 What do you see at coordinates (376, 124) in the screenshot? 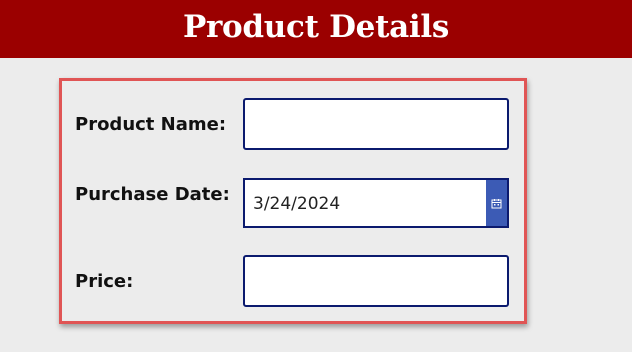
I see `product-name-input` at bounding box center [376, 124].